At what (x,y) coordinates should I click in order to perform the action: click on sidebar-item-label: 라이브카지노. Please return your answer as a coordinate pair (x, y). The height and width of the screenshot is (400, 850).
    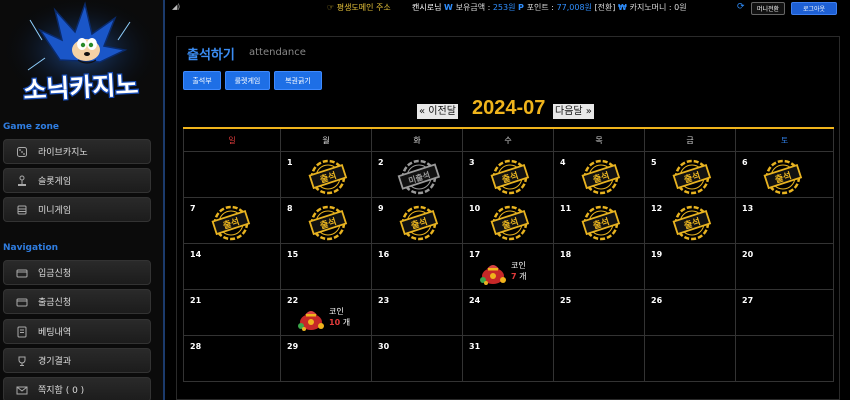
    Looking at the image, I should click on (63, 153).